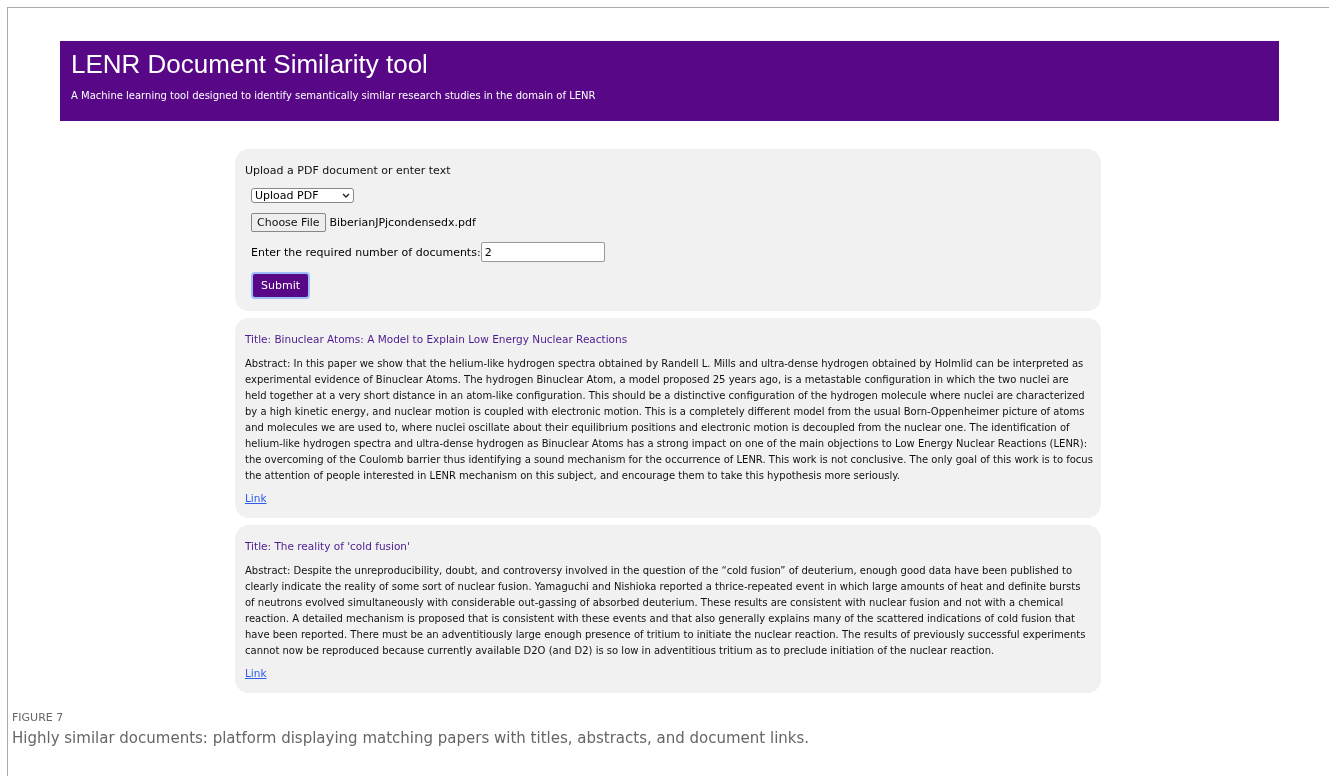 This screenshot has height=776, width=1329. What do you see at coordinates (38, 717) in the screenshot?
I see `figure-label: FIGURE 7` at bounding box center [38, 717].